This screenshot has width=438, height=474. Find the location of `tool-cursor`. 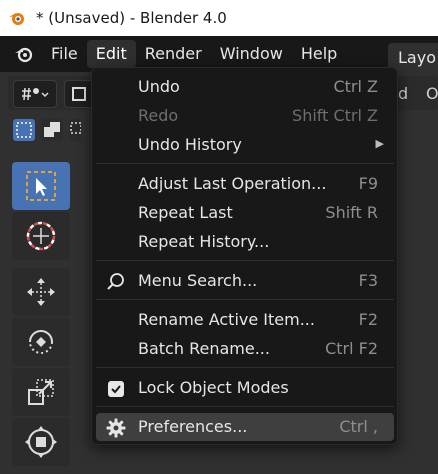

tool-cursor is located at coordinates (41, 236).